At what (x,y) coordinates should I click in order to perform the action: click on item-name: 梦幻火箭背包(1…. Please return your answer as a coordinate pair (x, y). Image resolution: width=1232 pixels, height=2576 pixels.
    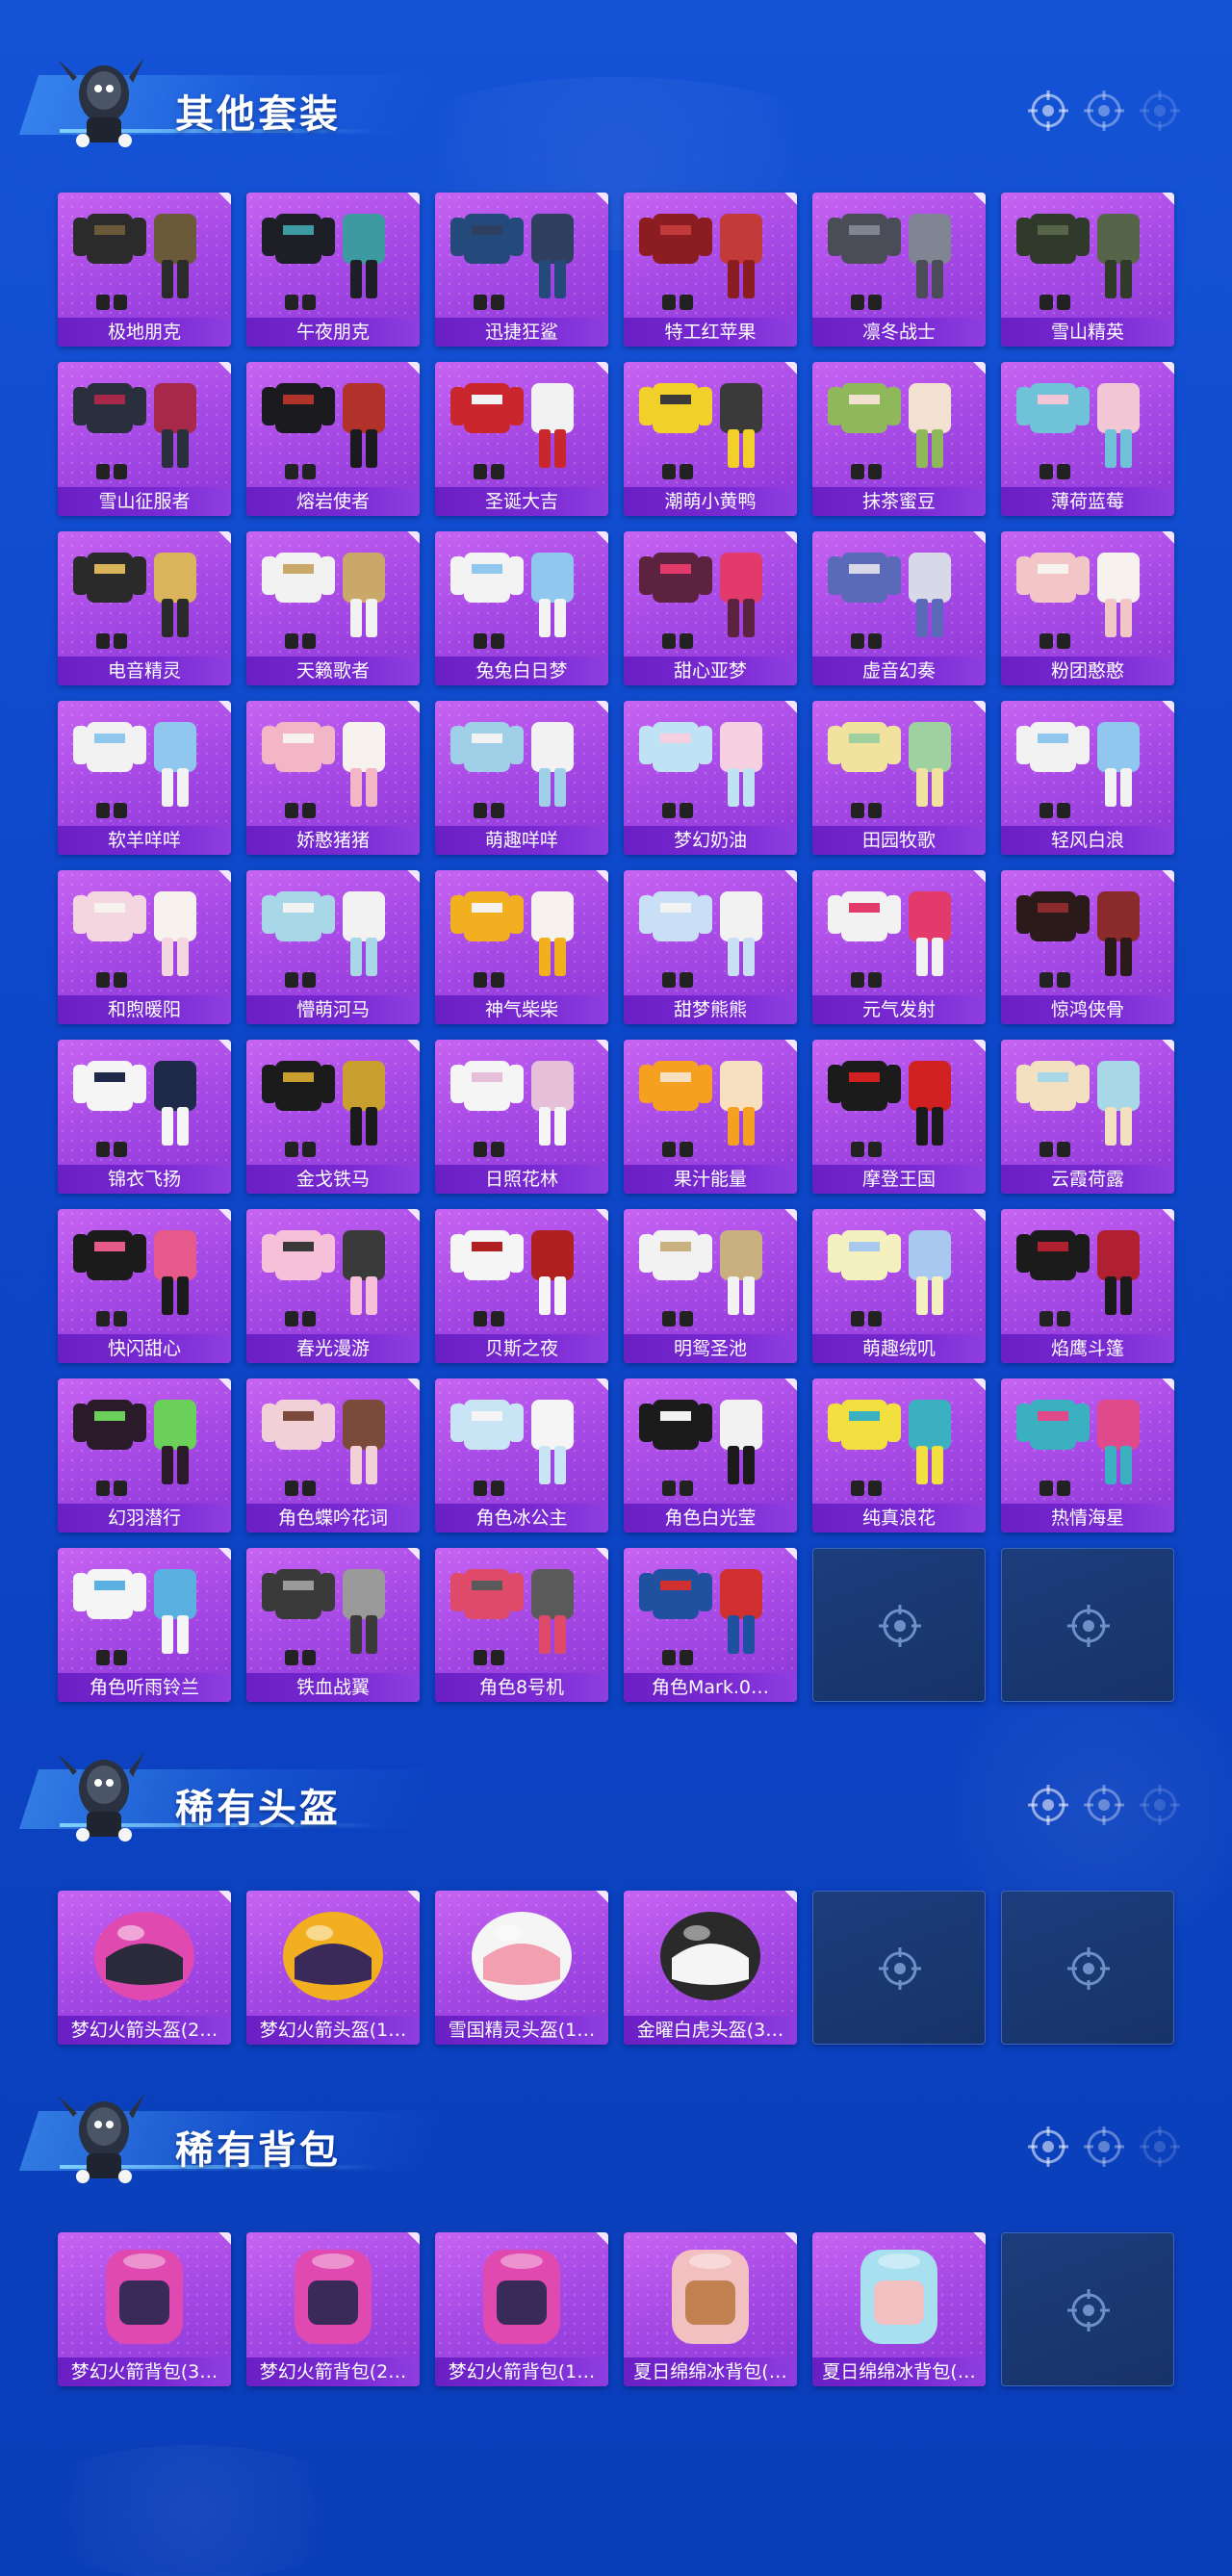
    Looking at the image, I should click on (521, 2372).